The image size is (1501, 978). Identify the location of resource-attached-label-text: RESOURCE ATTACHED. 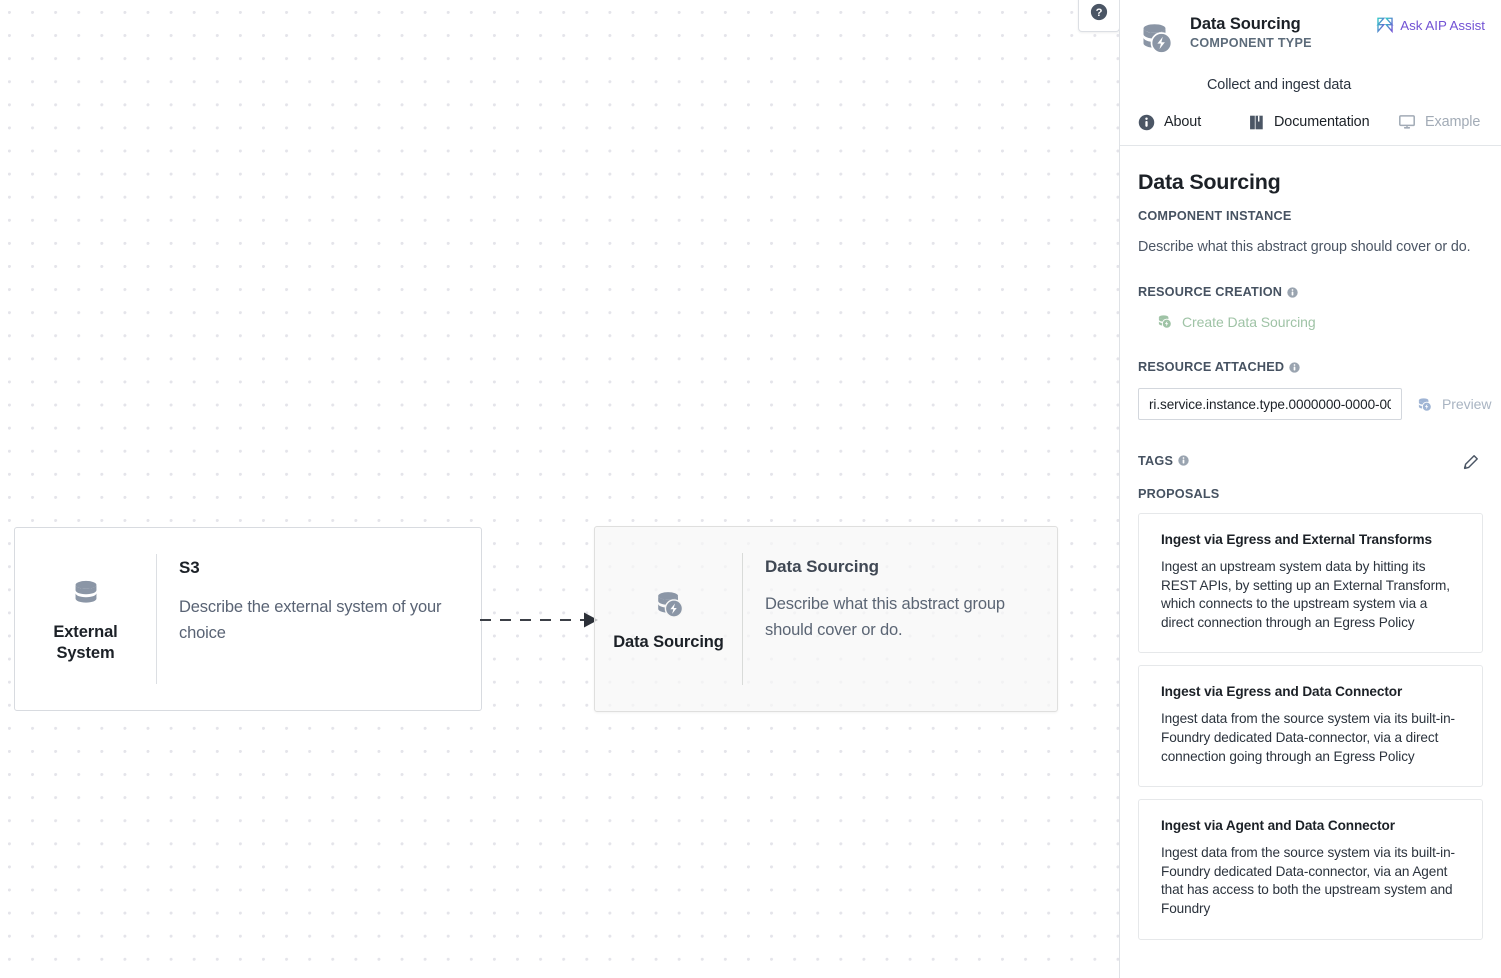
(1211, 367).